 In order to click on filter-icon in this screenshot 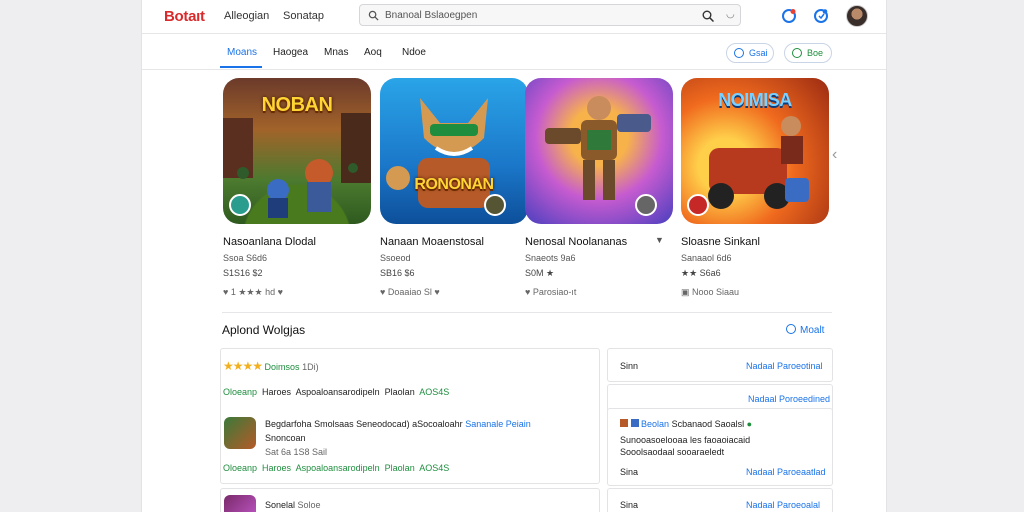, I will do `click(739, 53)`.